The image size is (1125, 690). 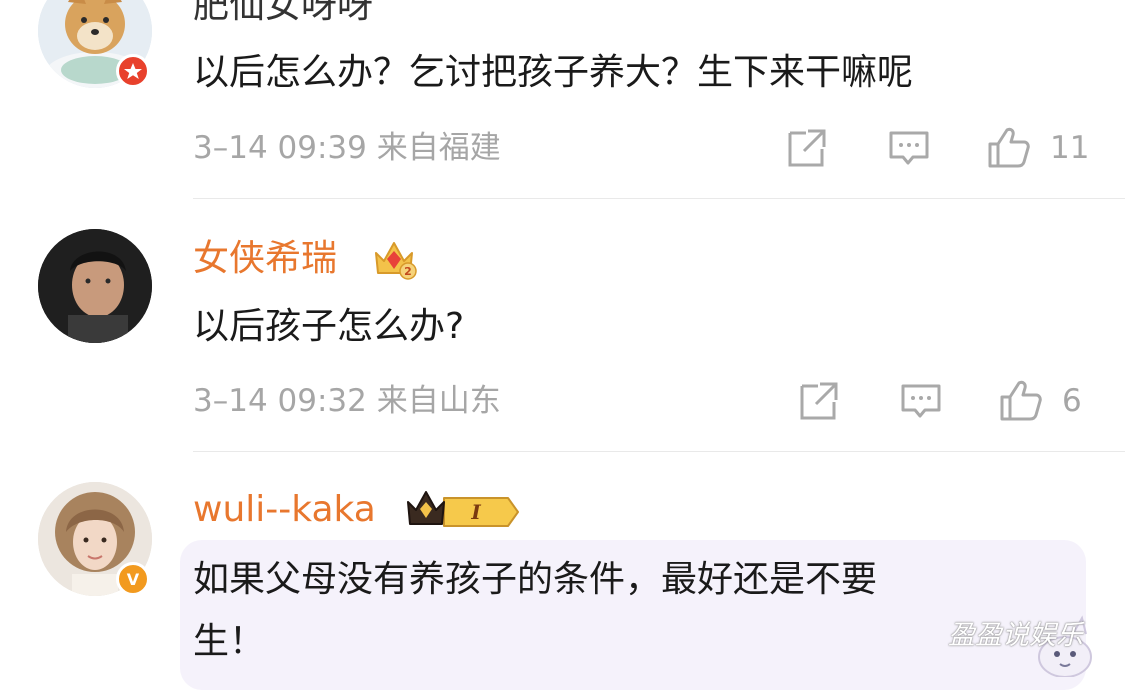 What do you see at coordinates (347, 148) in the screenshot?
I see `comment-meta: 3–14 09:39 来自福建` at bounding box center [347, 148].